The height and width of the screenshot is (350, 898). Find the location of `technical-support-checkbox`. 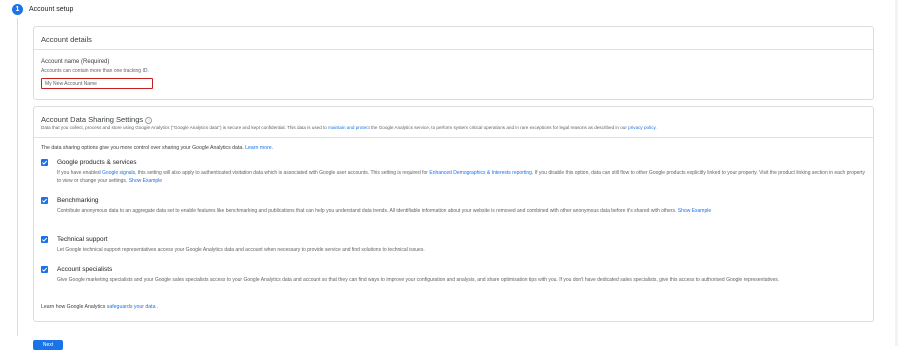

technical-support-checkbox is located at coordinates (44, 239).